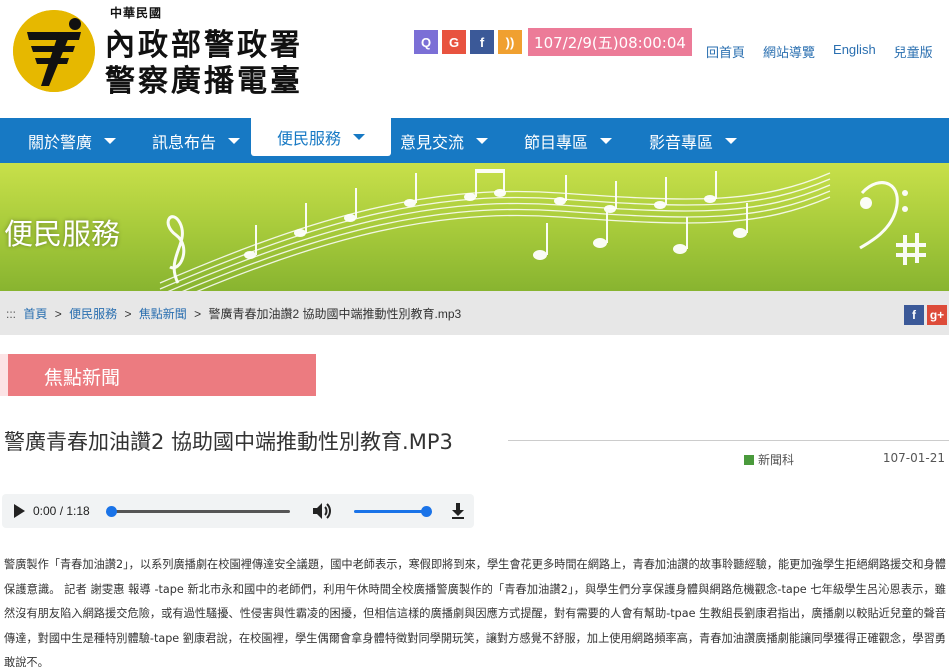  Describe the element at coordinates (82, 378) in the screenshot. I see `section-title: 焦點新聞` at that location.